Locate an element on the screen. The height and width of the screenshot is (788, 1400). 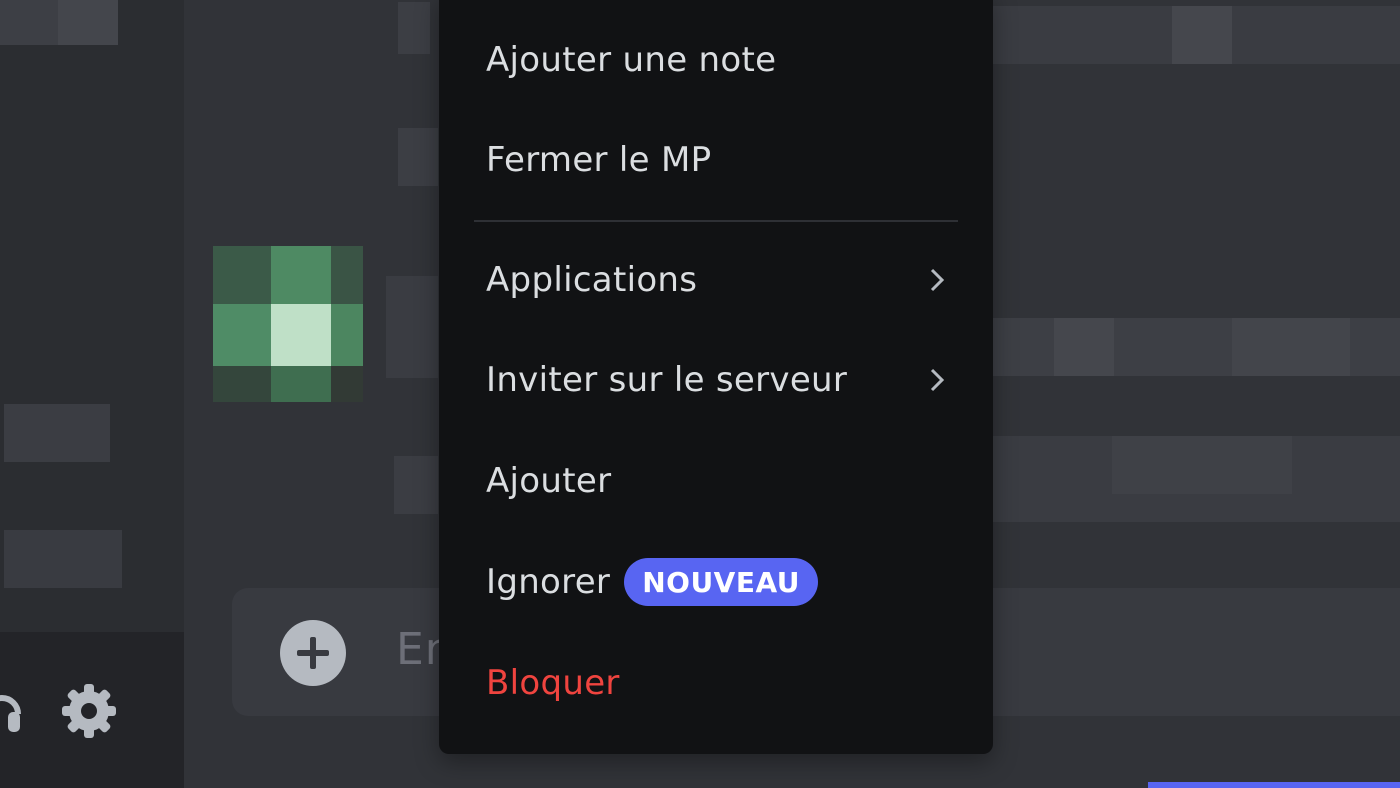
new-badge: NOUVEAU is located at coordinates (721, 582).